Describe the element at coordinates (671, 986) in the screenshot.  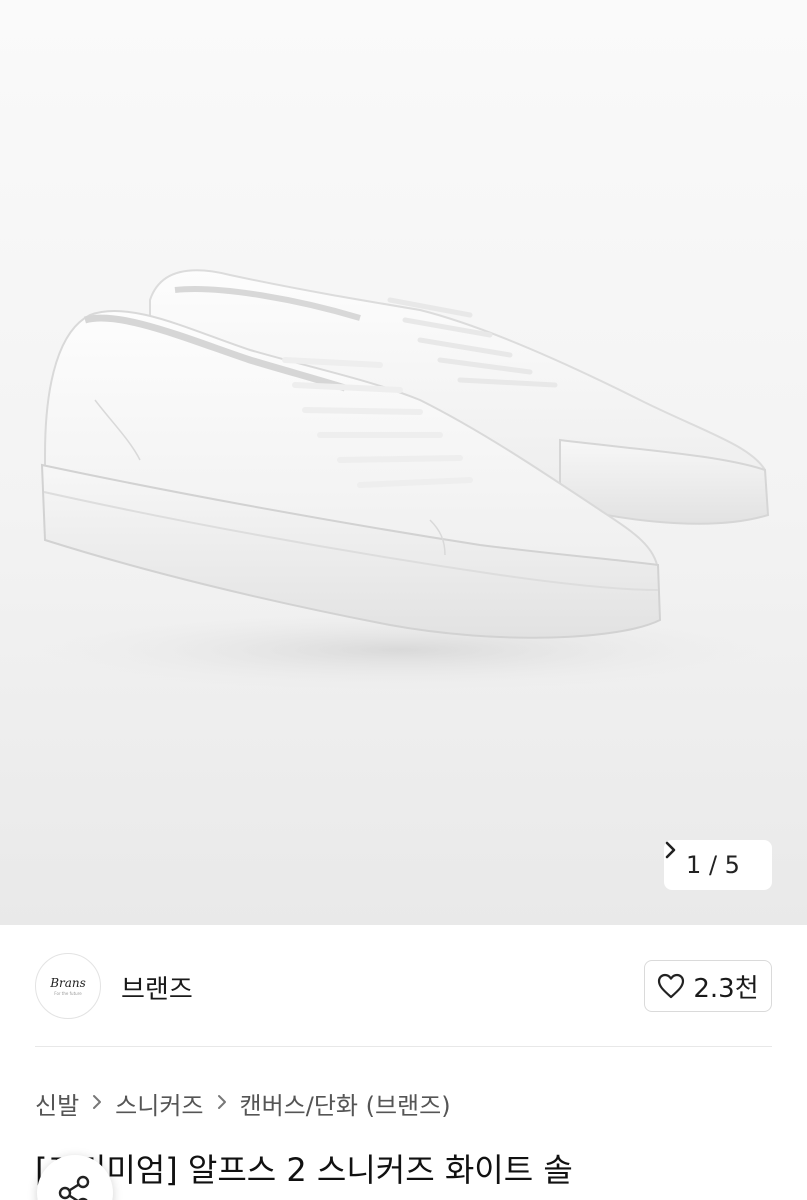
I see `heart-outline-icon` at that location.